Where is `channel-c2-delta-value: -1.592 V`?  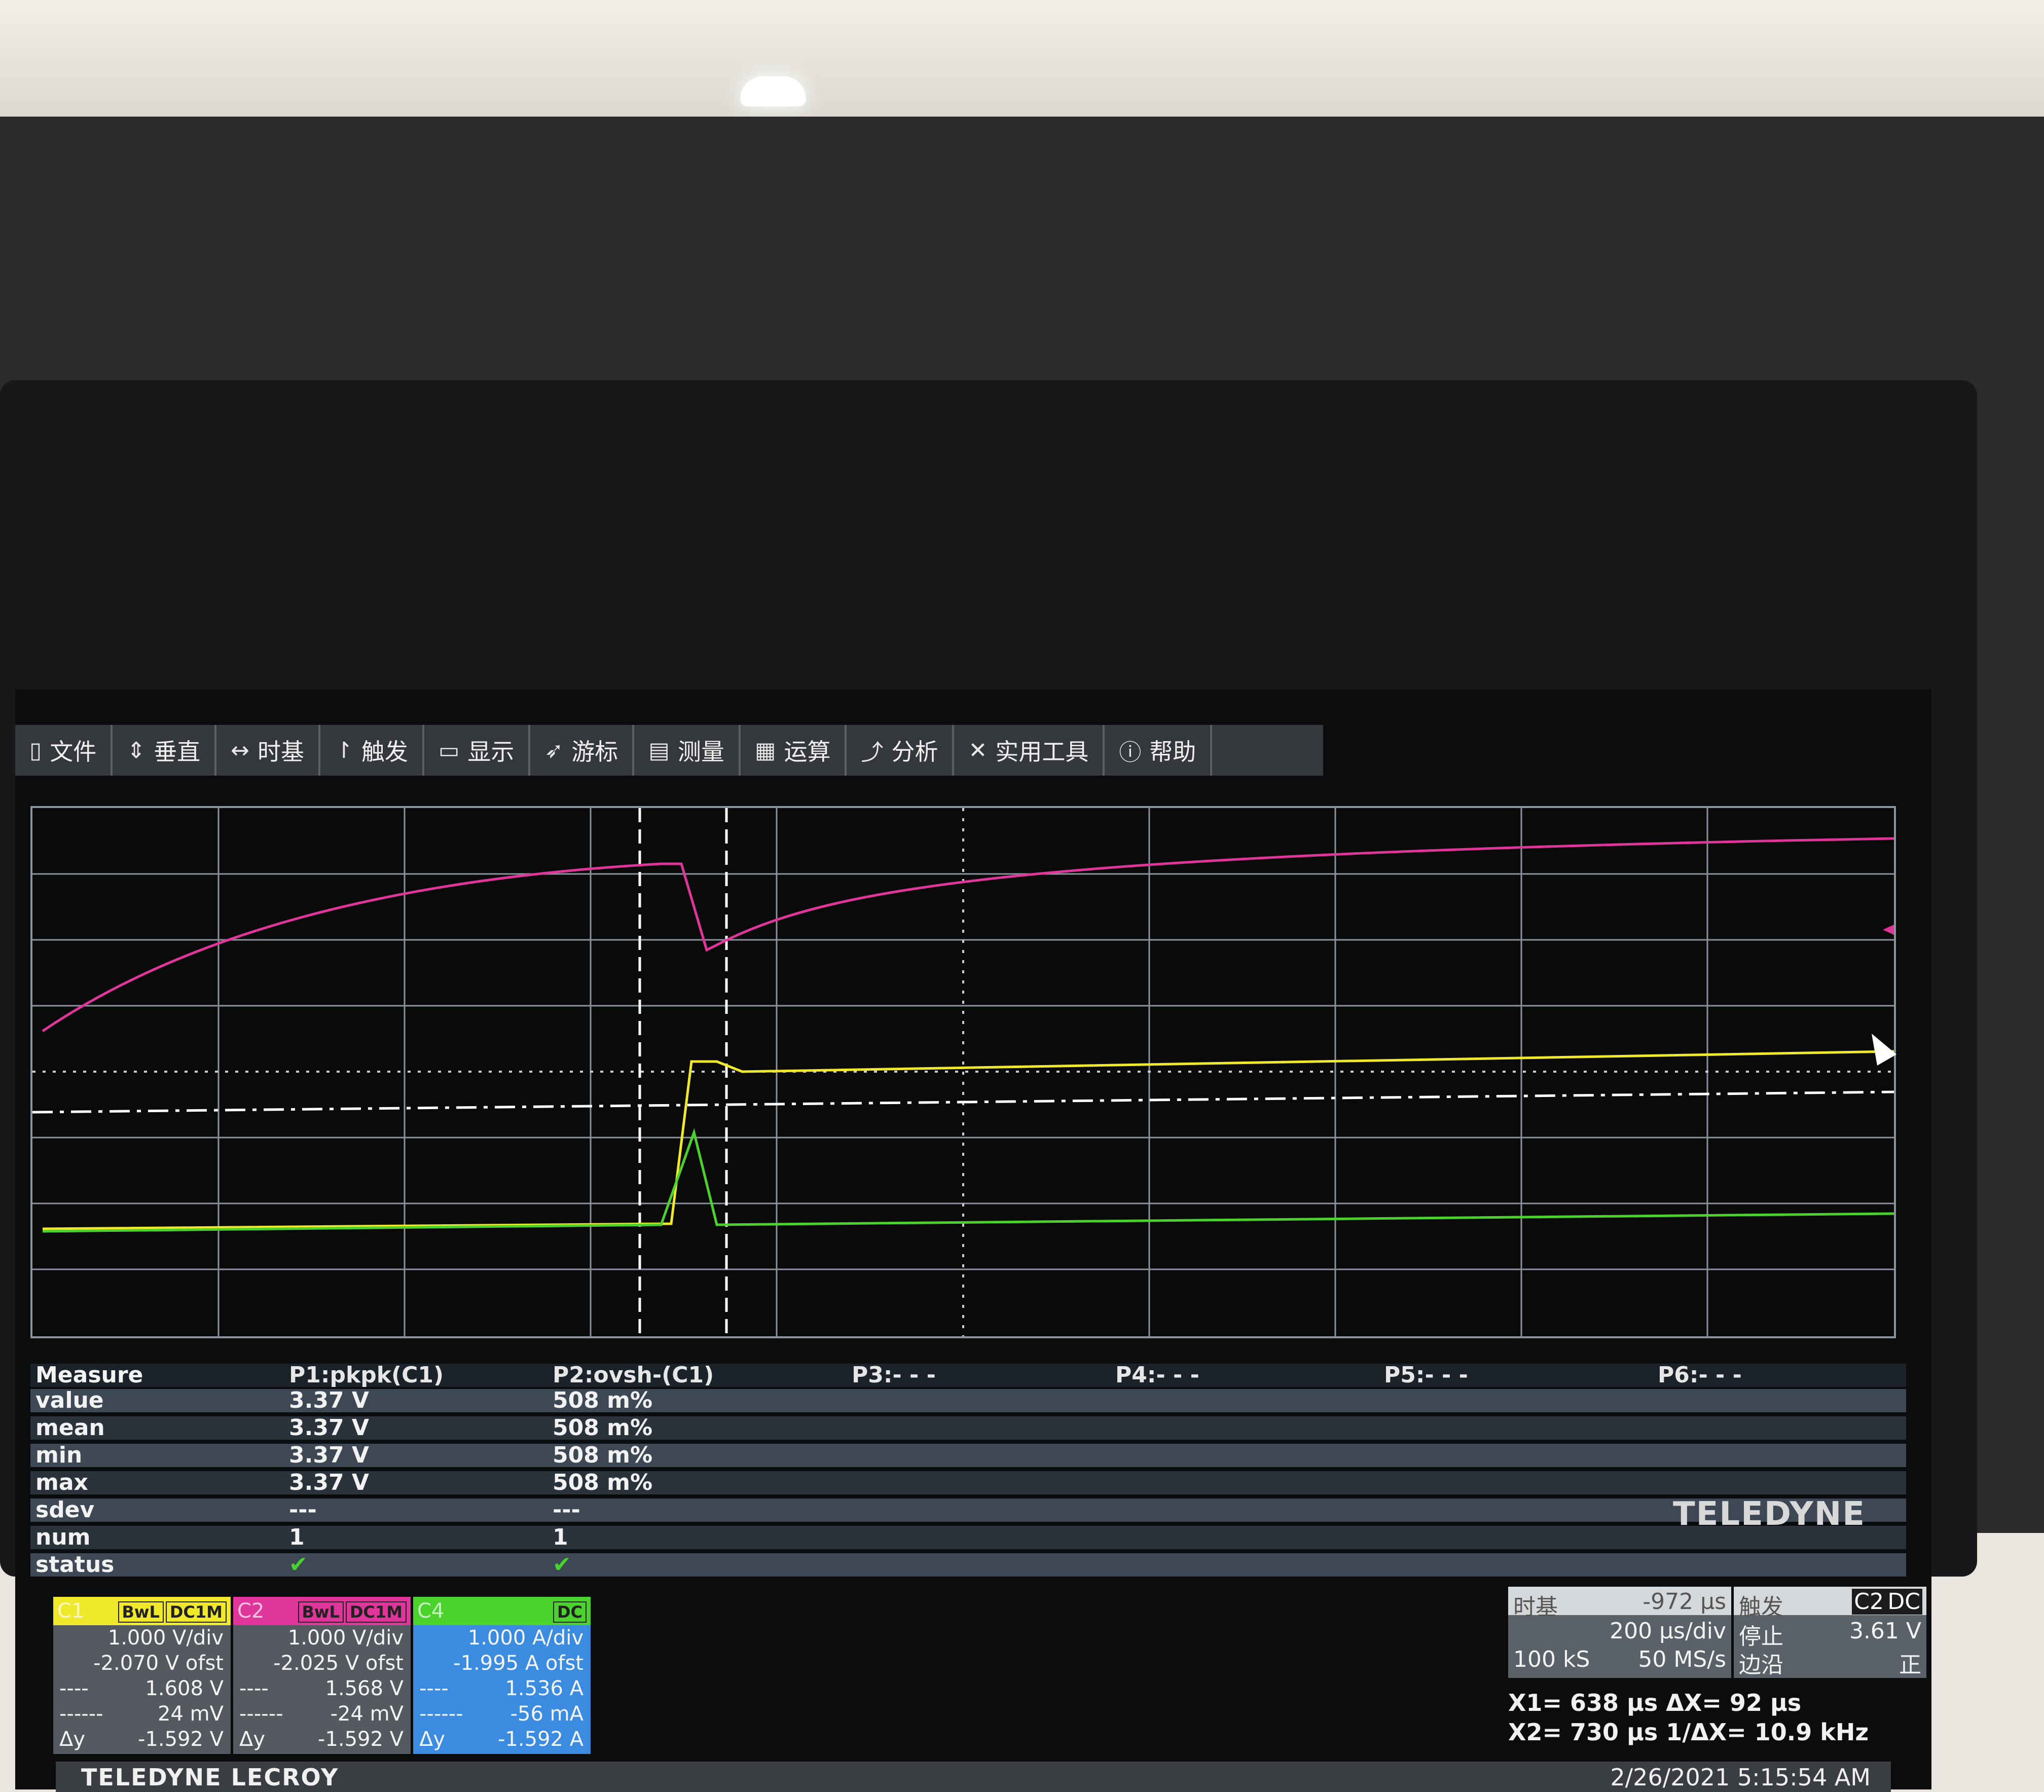
channel-c2-delta-value: -1.592 V is located at coordinates (360, 1739).